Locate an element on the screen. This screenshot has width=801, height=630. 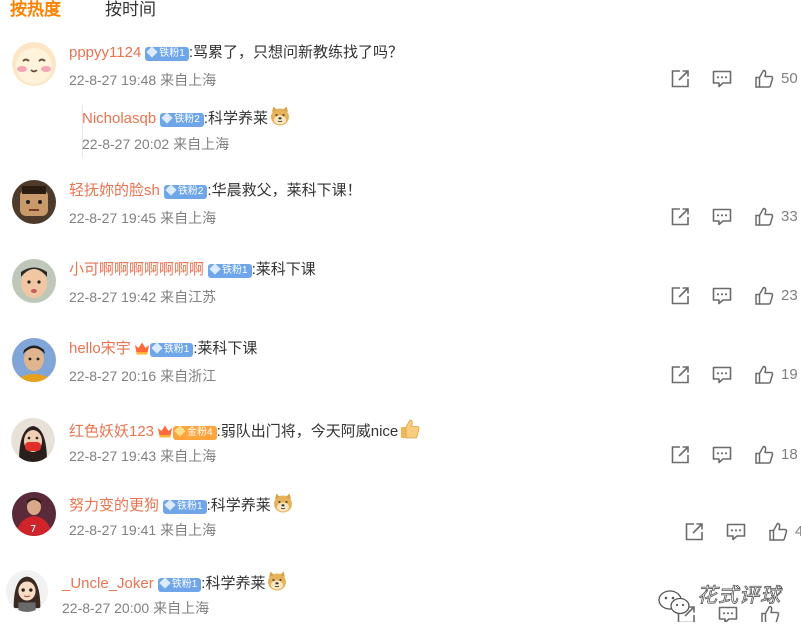
comment-meta: 22-8-27 19:45 来自上海 is located at coordinates (142, 218).